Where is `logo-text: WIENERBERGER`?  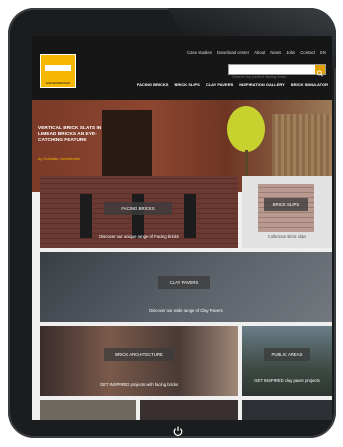
logo-text: WIENERBERGER is located at coordinates (58, 83).